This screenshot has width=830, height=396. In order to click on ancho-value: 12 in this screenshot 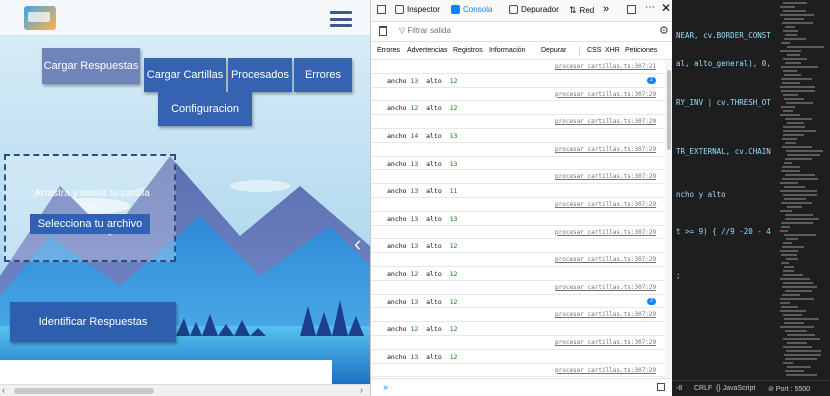, I will do `click(414, 108)`.